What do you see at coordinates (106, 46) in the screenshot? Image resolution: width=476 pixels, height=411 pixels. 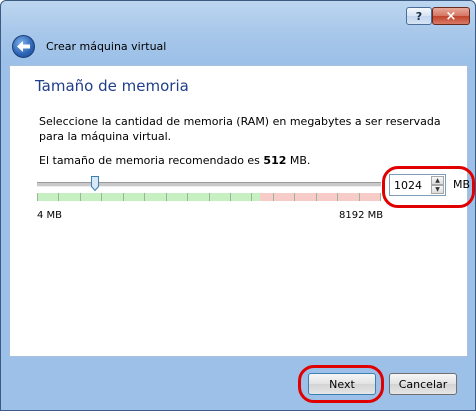 I see `wizard-title: Crear máquina virtual` at bounding box center [106, 46].